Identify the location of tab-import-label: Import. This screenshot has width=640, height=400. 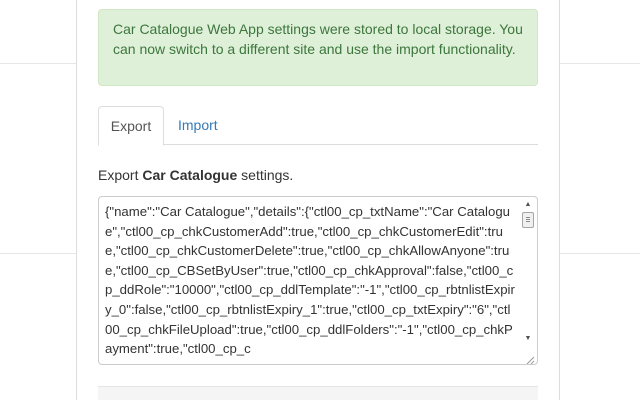
(198, 125).